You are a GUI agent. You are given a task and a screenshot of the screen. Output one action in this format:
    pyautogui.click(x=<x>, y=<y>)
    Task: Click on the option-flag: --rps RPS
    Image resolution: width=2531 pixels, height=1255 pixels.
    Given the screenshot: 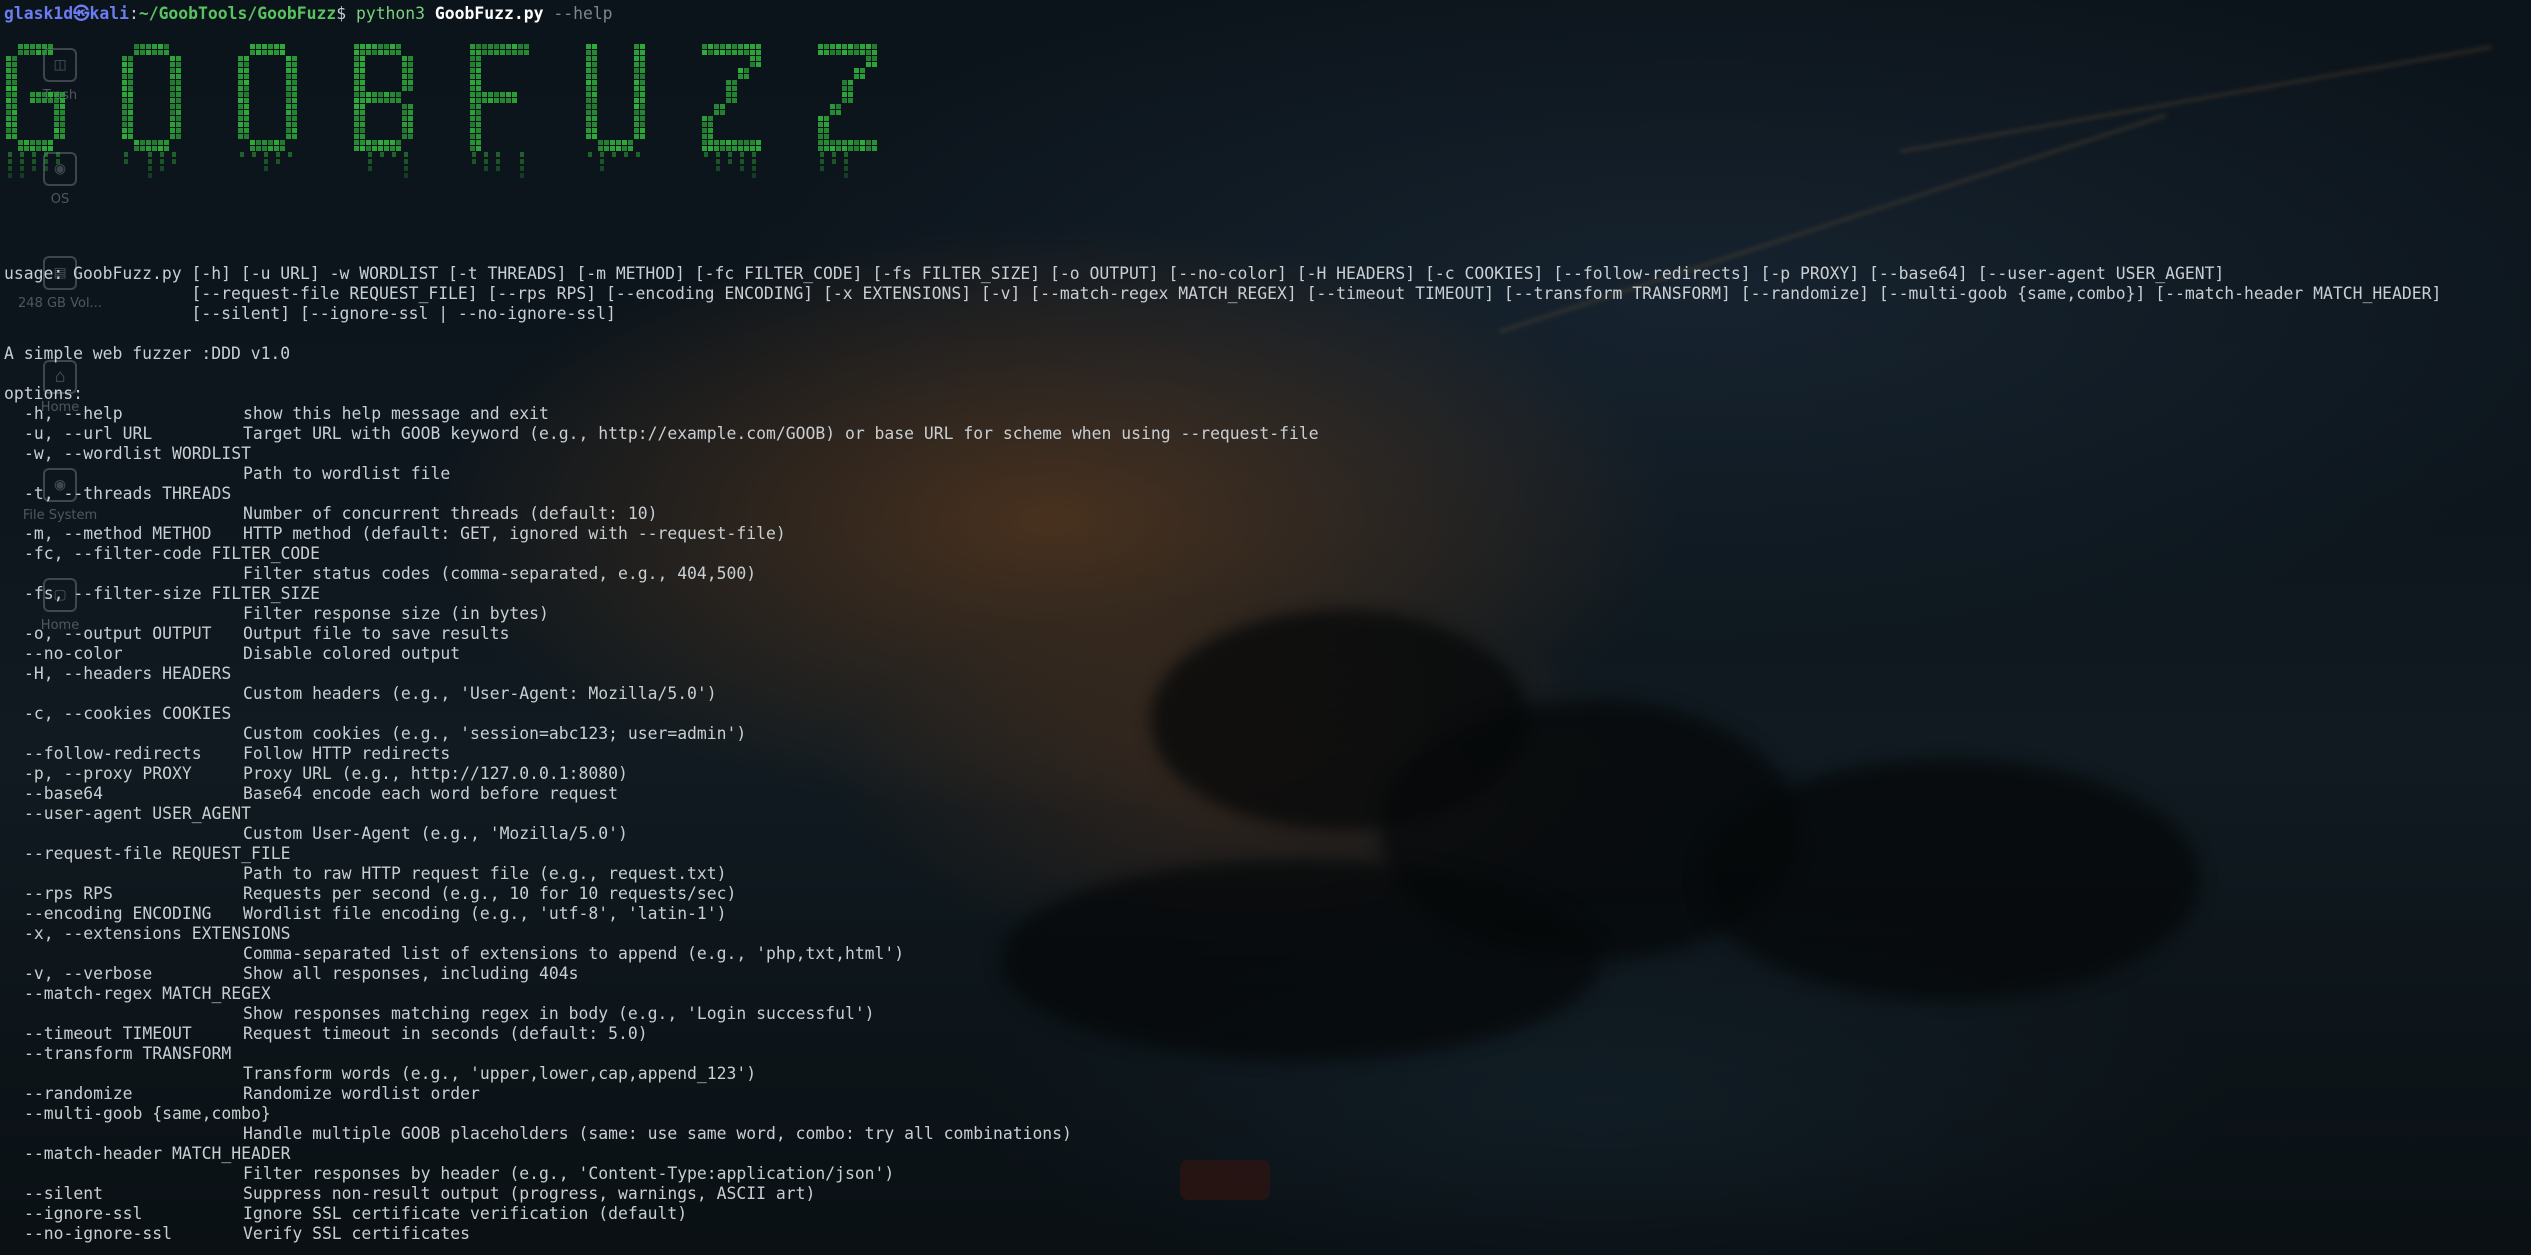 What is the action you would take?
    pyautogui.click(x=68, y=893)
    